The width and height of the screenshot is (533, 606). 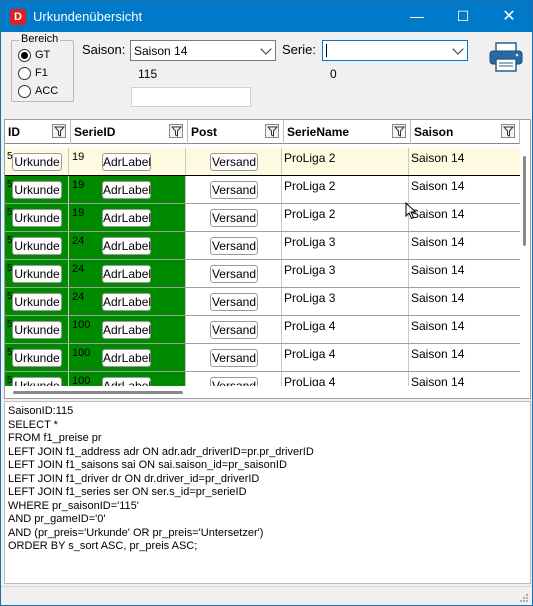 I want to click on vertical-scrollbar, so click(x=525, y=267).